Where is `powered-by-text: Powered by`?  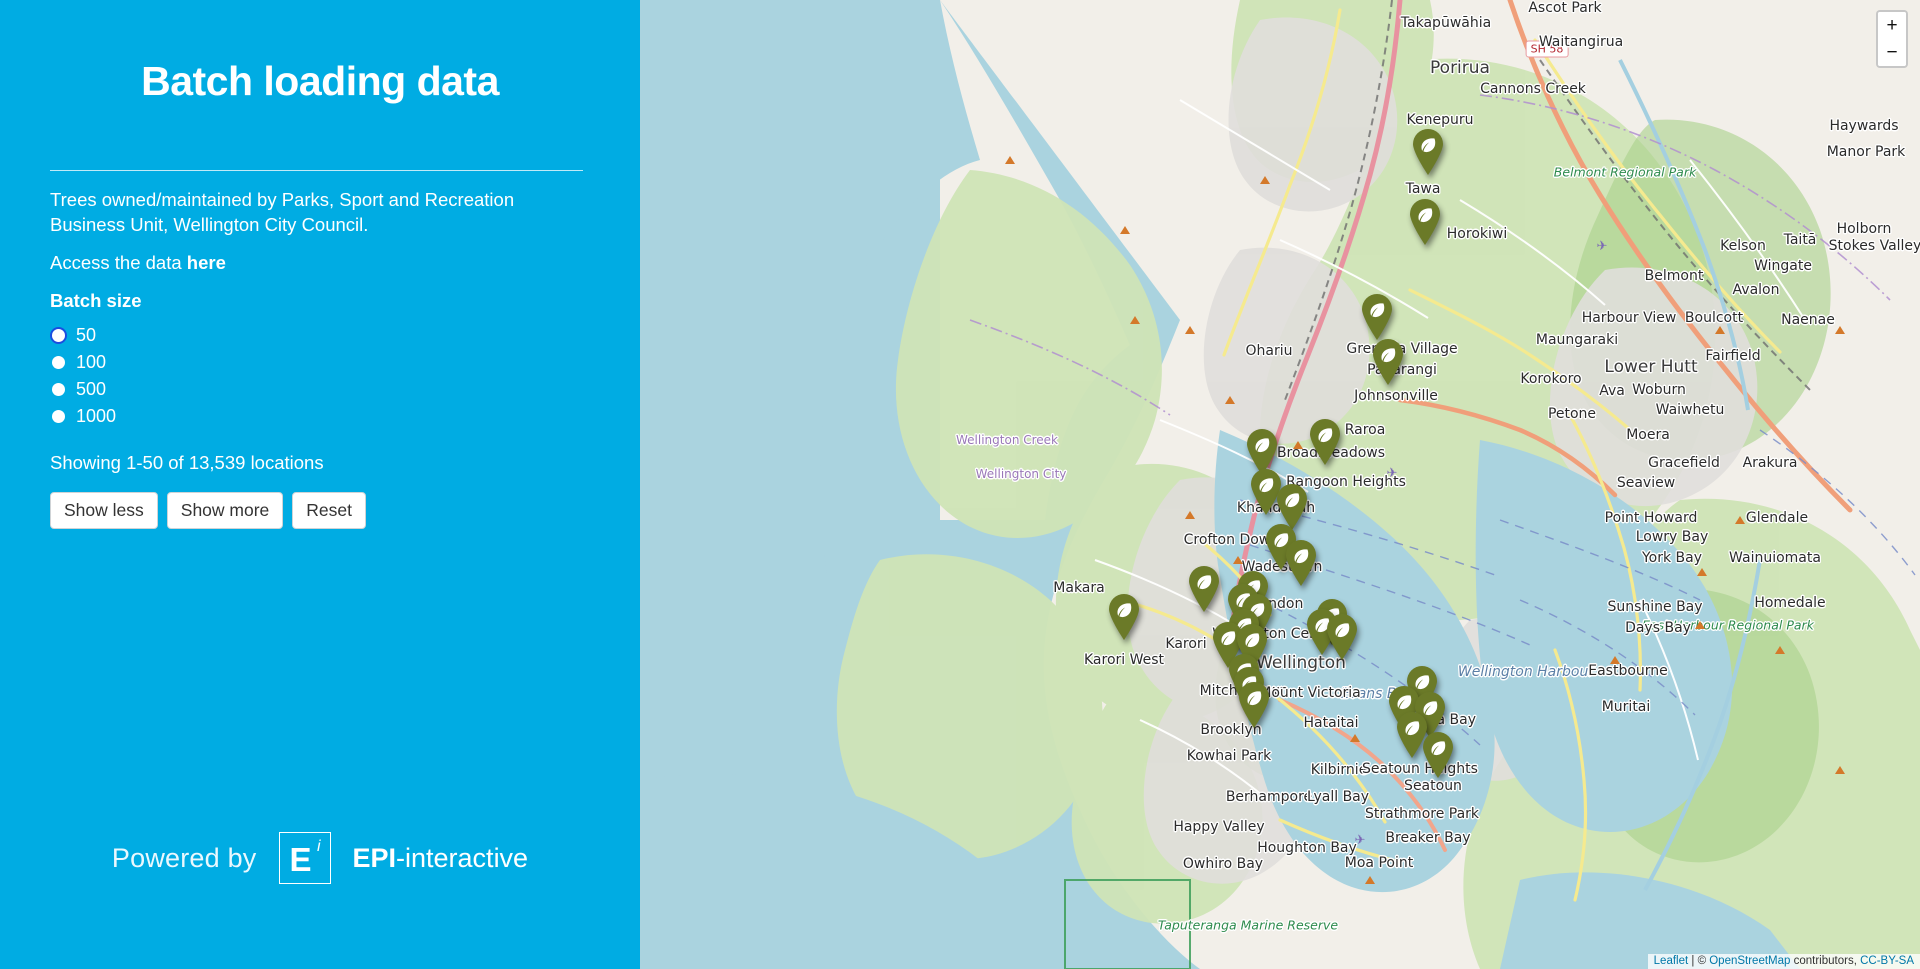
powered-by-text: Powered by is located at coordinates (184, 857).